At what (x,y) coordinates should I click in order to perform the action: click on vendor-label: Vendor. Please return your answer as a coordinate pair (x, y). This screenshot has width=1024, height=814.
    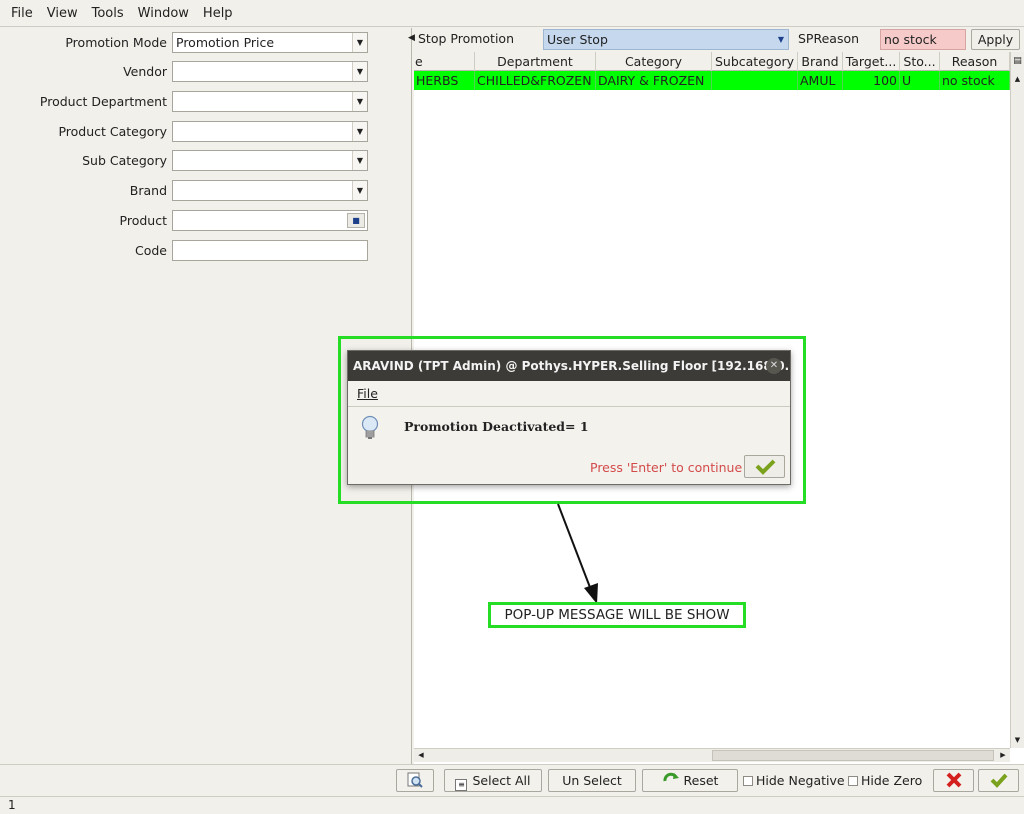
    Looking at the image, I should click on (145, 71).